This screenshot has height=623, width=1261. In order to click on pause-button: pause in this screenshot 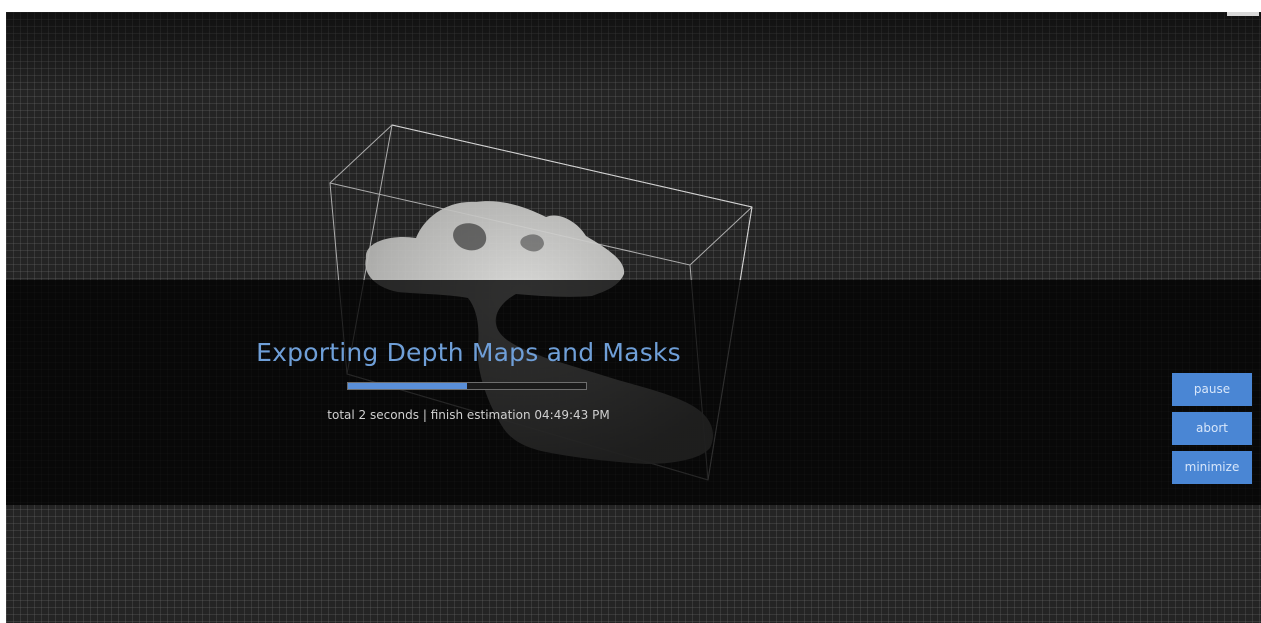, I will do `click(1212, 389)`.